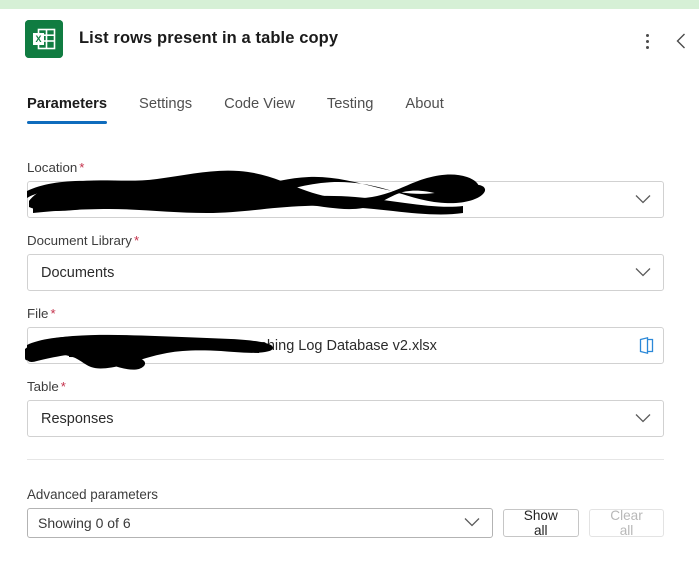 This screenshot has height=581, width=699. What do you see at coordinates (345, 313) in the screenshot?
I see `field-file-label: File *` at bounding box center [345, 313].